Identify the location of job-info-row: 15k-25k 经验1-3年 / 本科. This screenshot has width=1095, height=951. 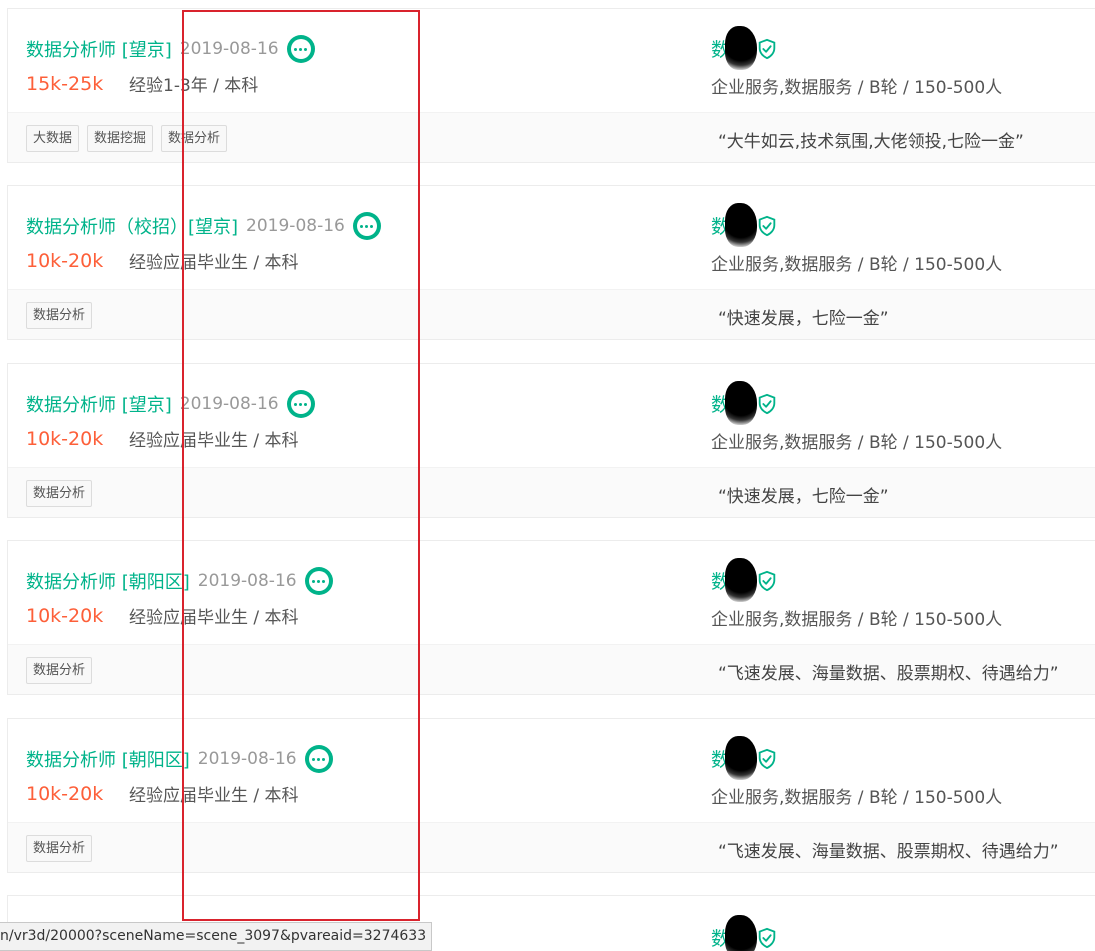
(142, 84).